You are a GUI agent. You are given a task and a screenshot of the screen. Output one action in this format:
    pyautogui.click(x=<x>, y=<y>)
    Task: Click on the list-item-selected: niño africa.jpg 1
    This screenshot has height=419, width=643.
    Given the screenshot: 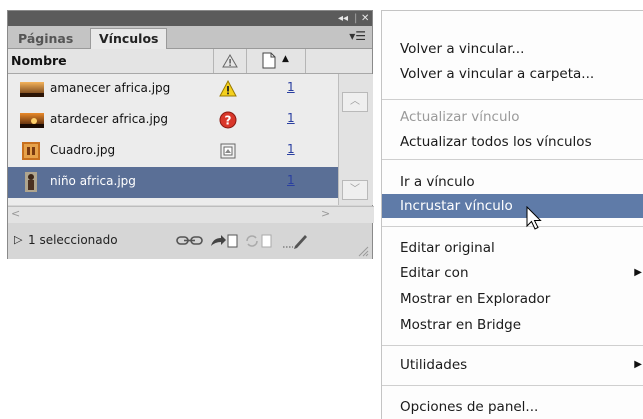 What is the action you would take?
    pyautogui.click(x=173, y=182)
    